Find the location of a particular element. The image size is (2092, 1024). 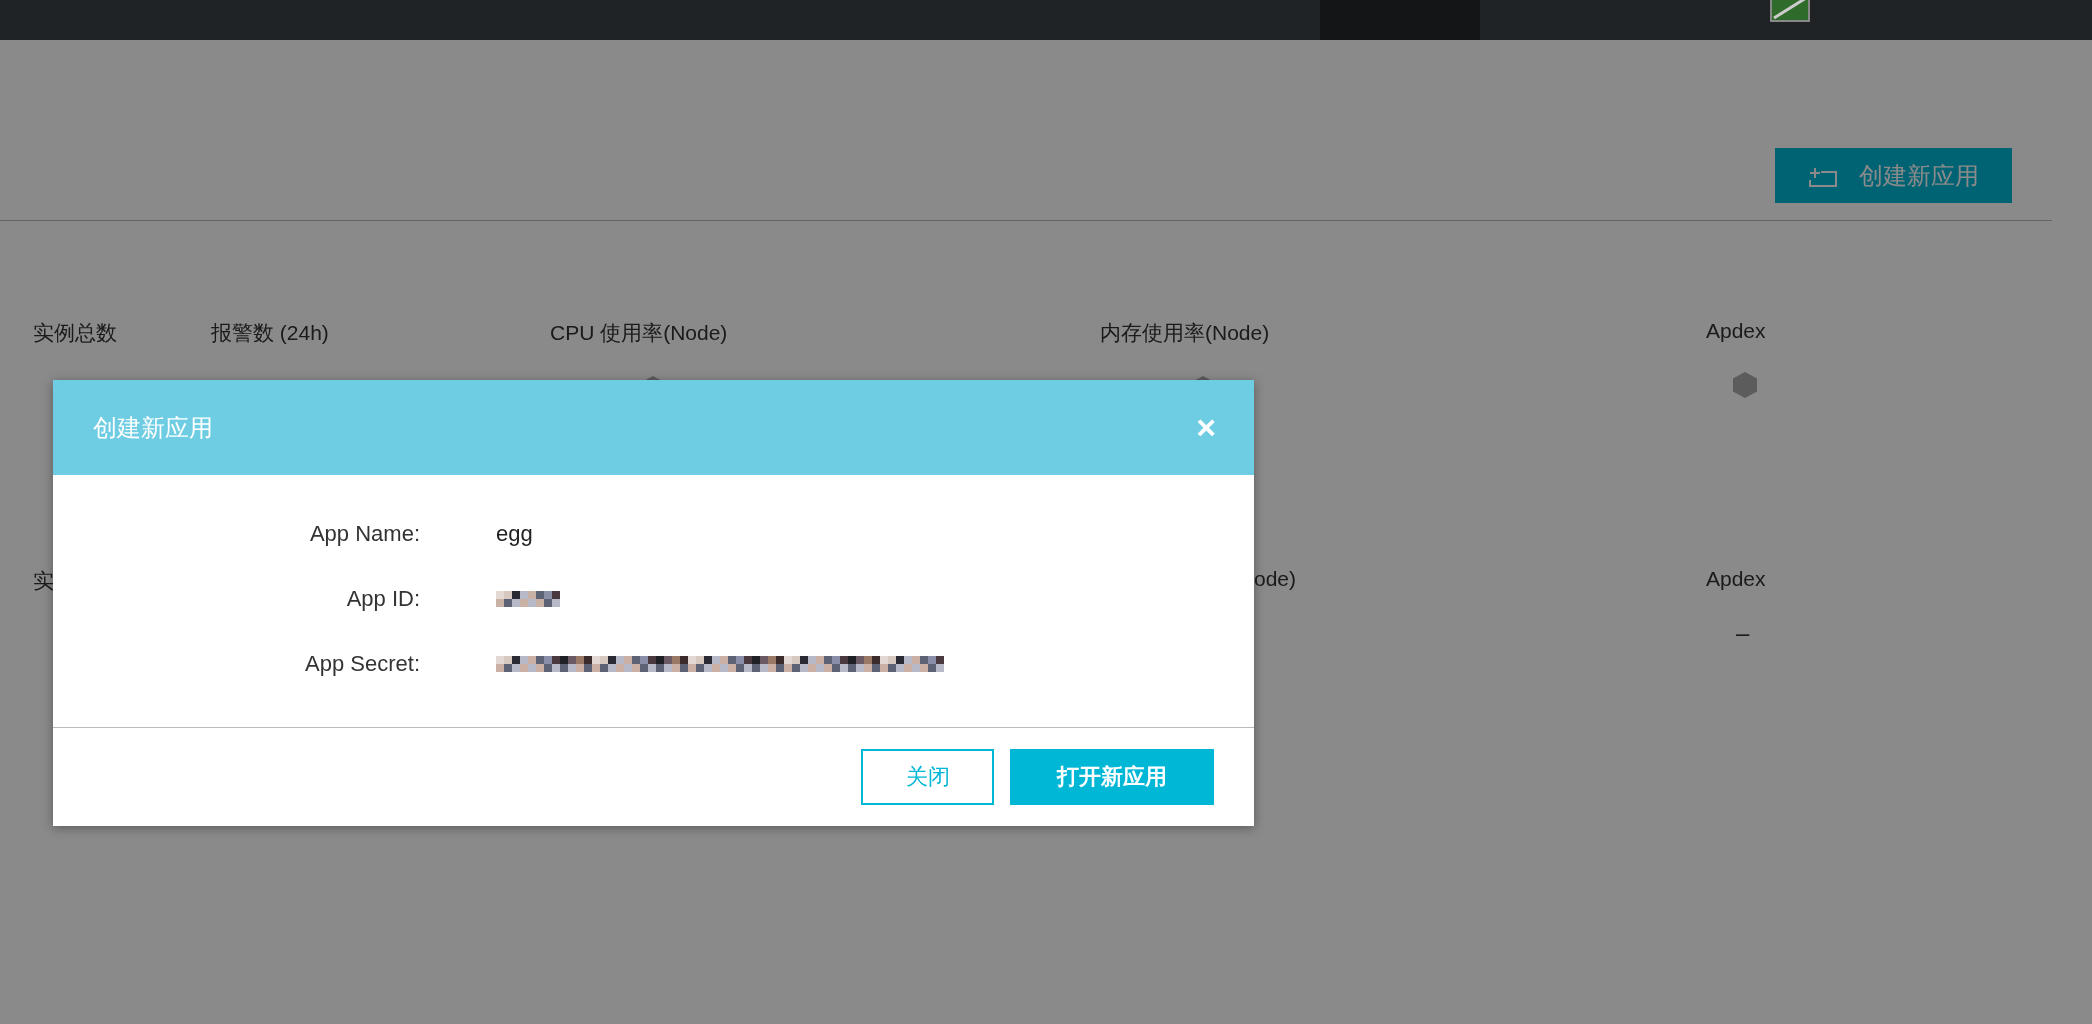

field-label: App Name: is located at coordinates (364, 534).